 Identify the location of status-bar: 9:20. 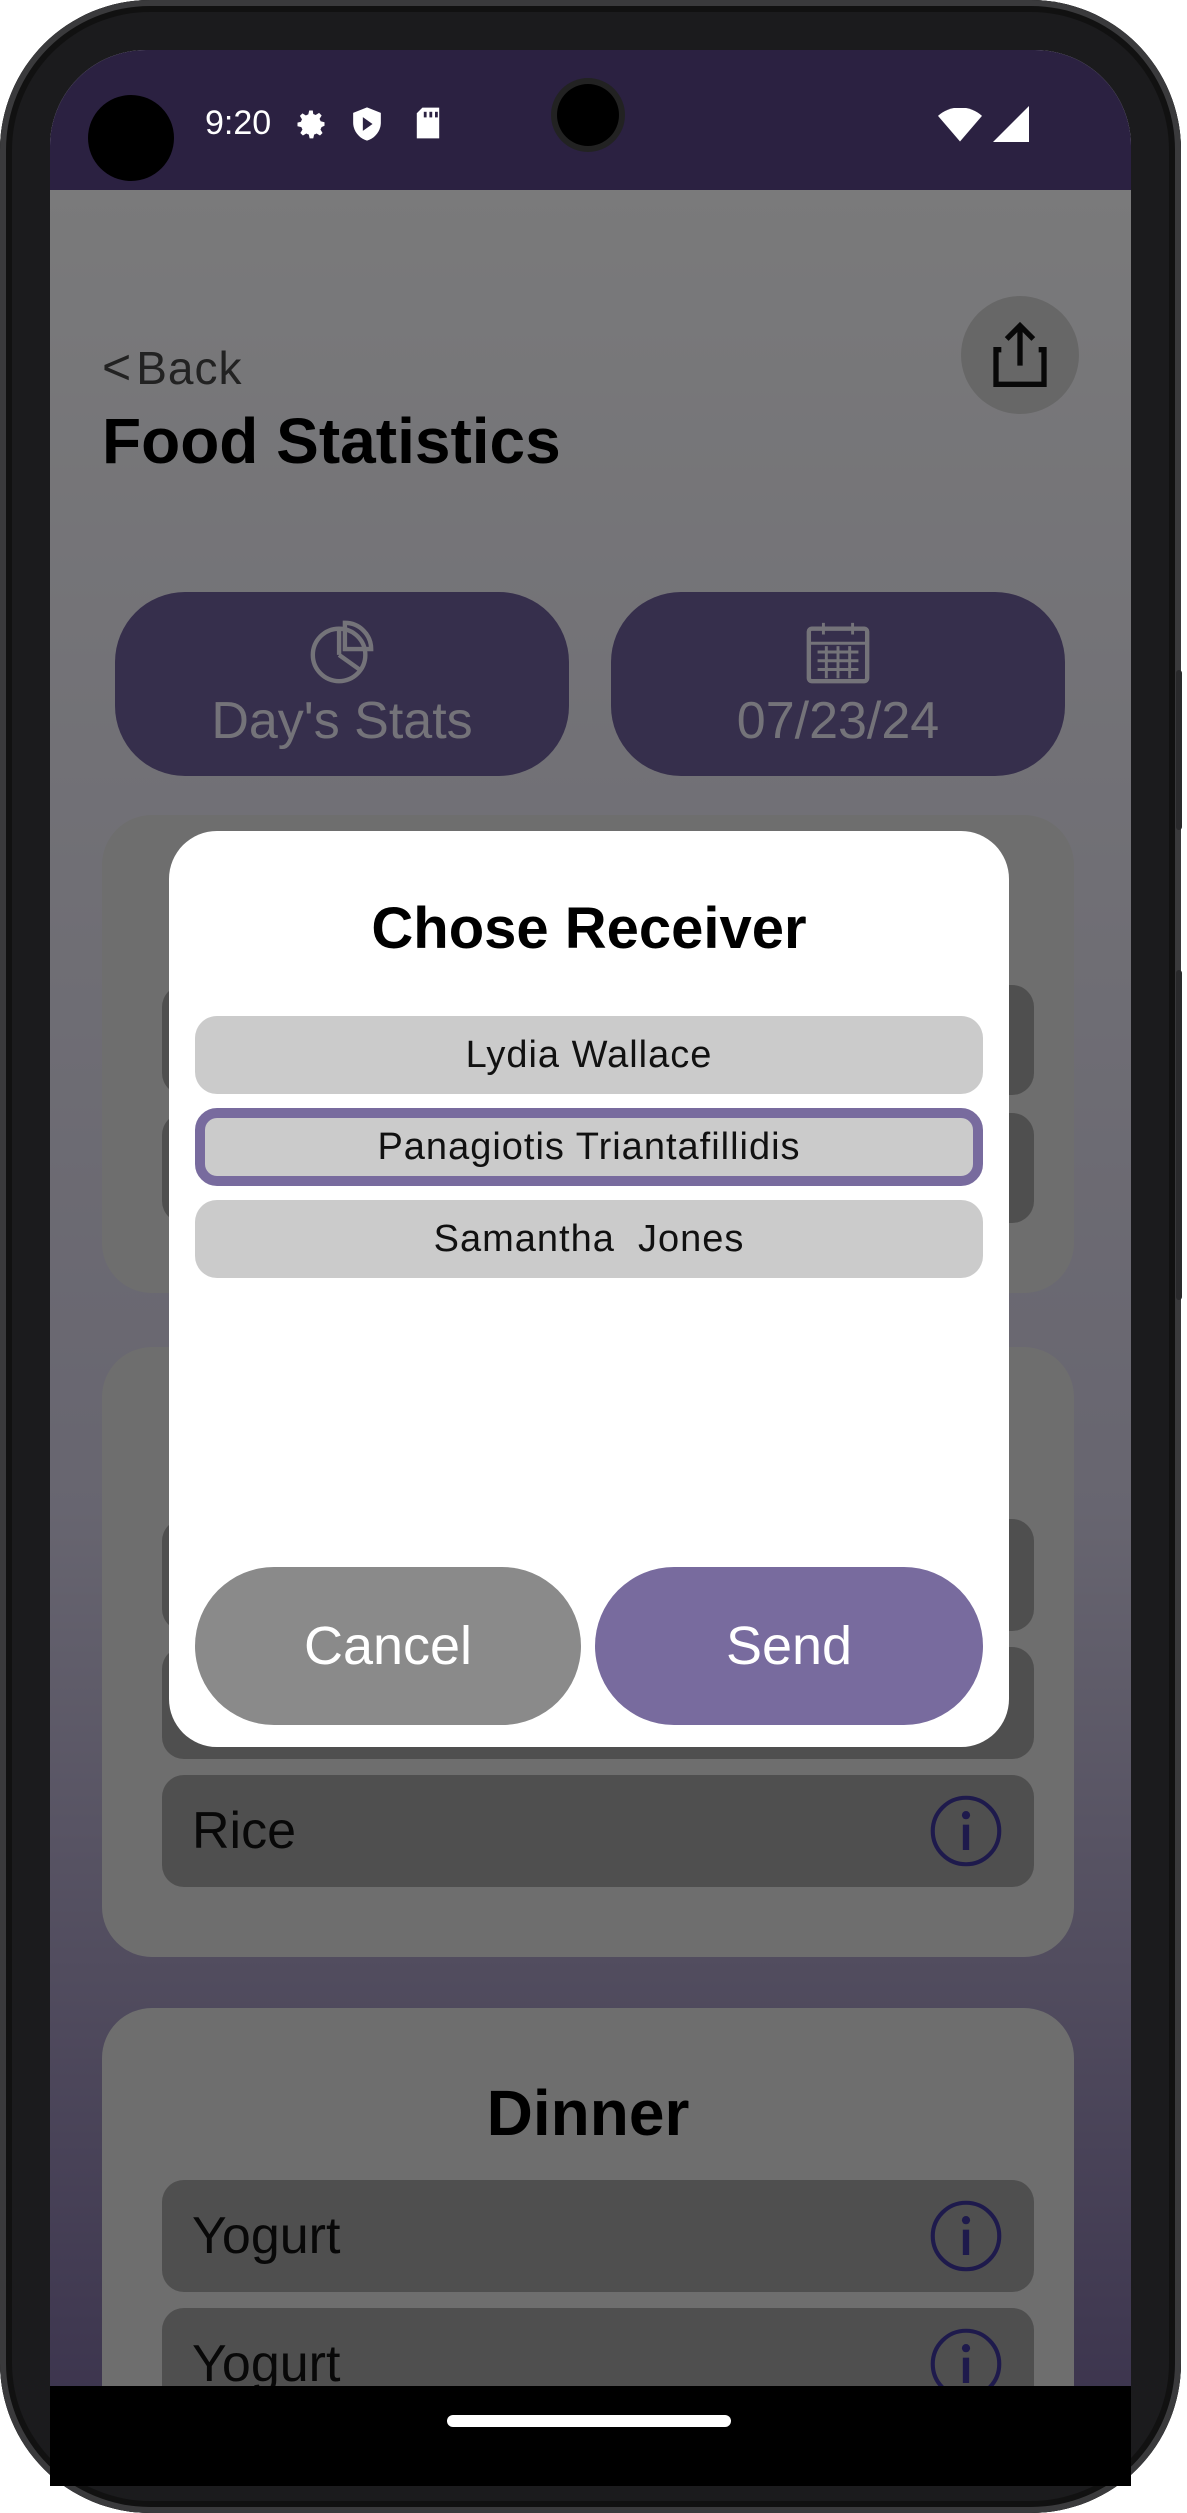
(590, 120).